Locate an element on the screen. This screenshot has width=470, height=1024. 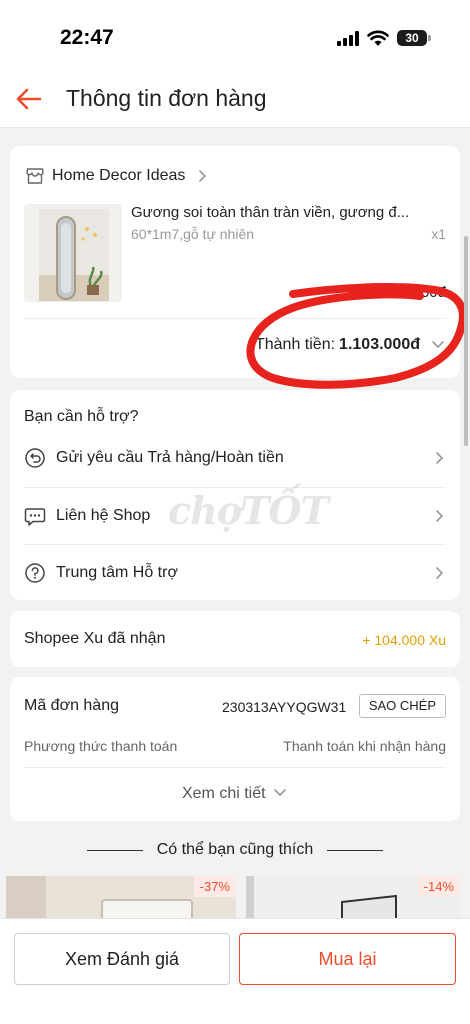
help-center-item: Trung tâm Hỗ trợ is located at coordinates (235, 572).